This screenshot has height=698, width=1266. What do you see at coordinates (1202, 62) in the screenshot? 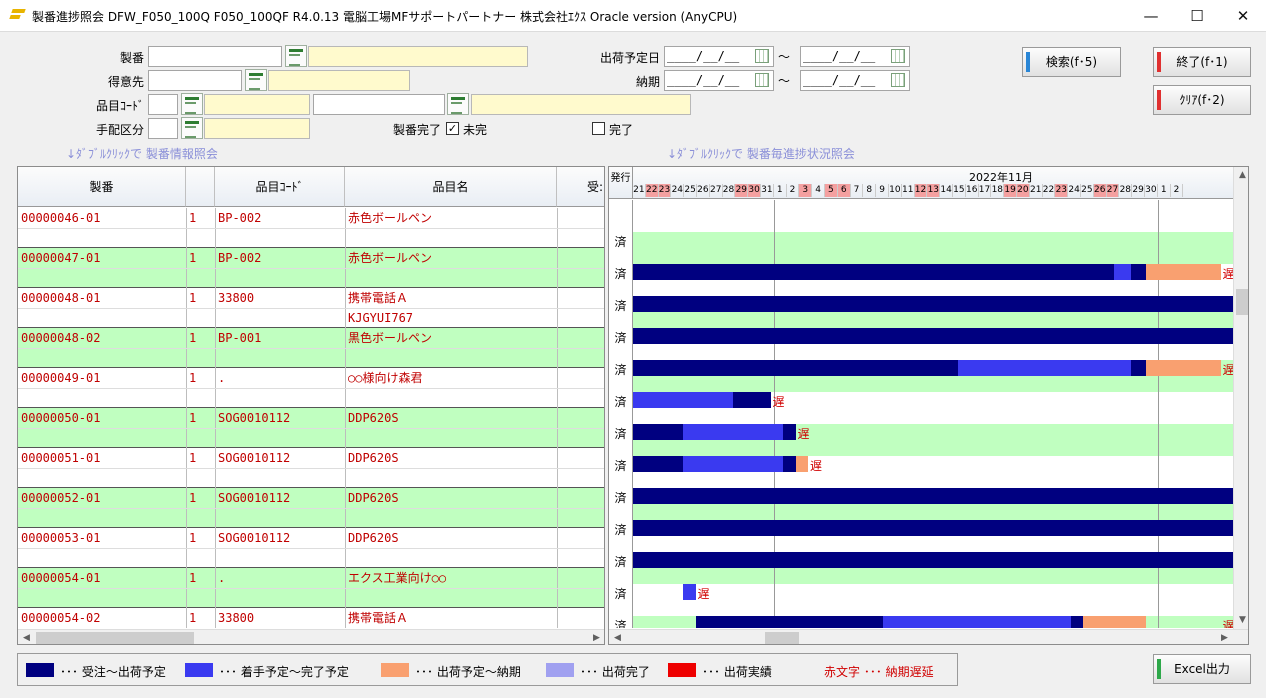
I see `exit-button: 終了(f･1)` at bounding box center [1202, 62].